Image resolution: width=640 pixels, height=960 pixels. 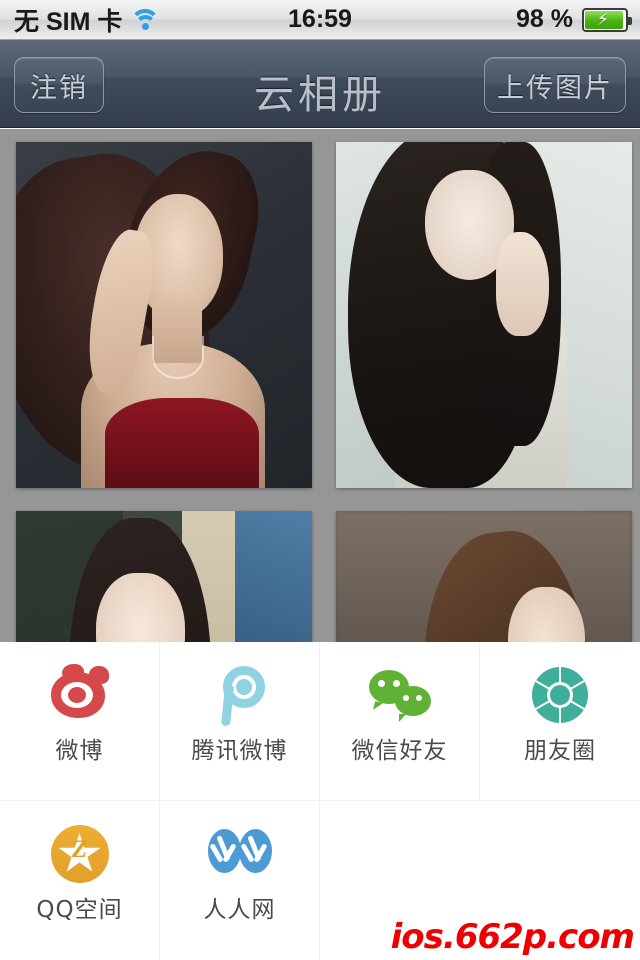 What do you see at coordinates (560, 751) in the screenshot?
I see `share-option-label: 朋友圈` at bounding box center [560, 751].